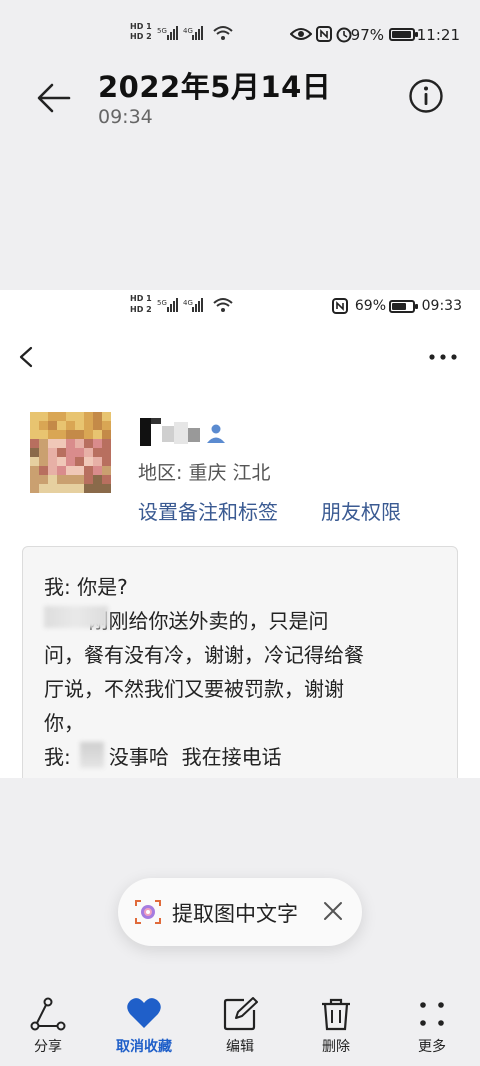 The height and width of the screenshot is (1066, 480). Describe the element at coordinates (240, 1046) in the screenshot. I see `edit-button: 编辑` at that location.